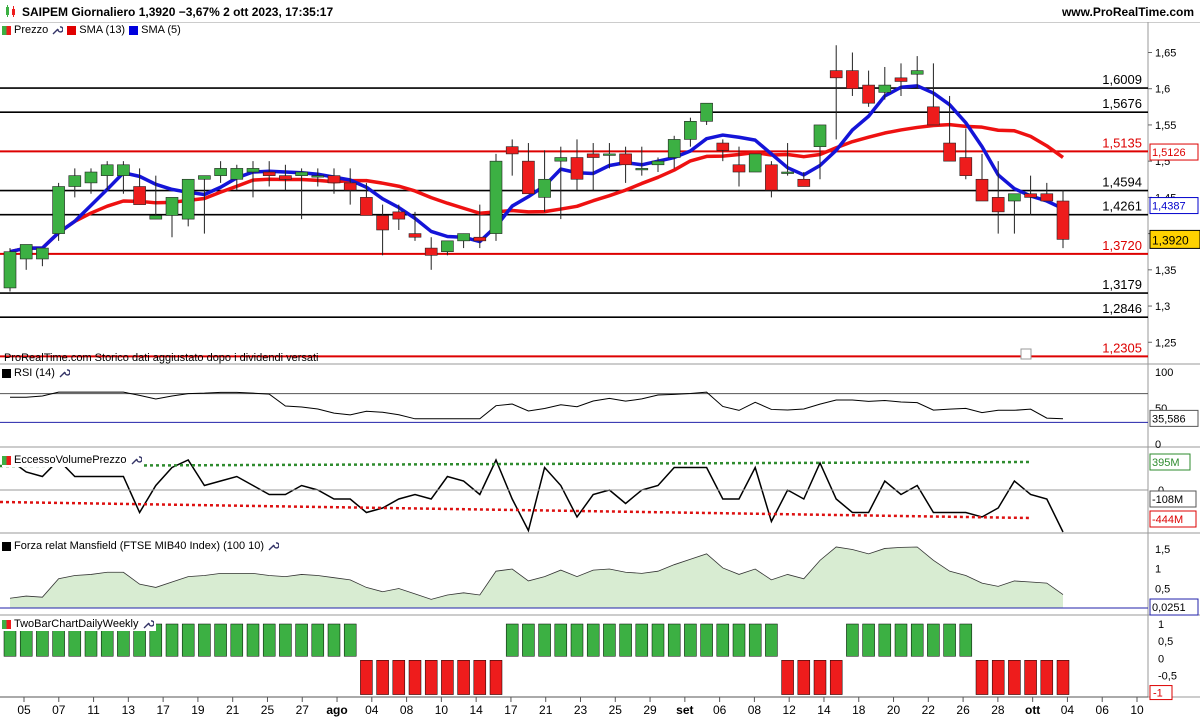  I want to click on x-axis-tick-label: 14, so click(476, 710).